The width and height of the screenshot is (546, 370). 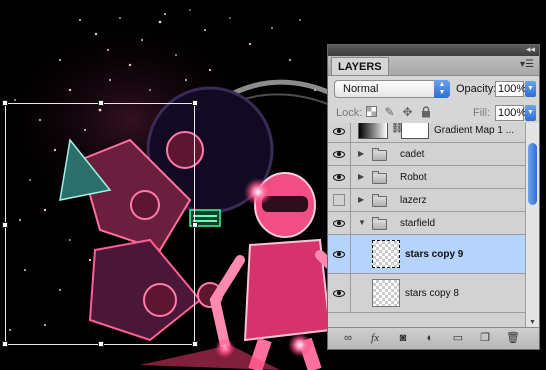 I want to click on layer-row-stars-copy-9: stars copy 9, so click(x=426, y=254).